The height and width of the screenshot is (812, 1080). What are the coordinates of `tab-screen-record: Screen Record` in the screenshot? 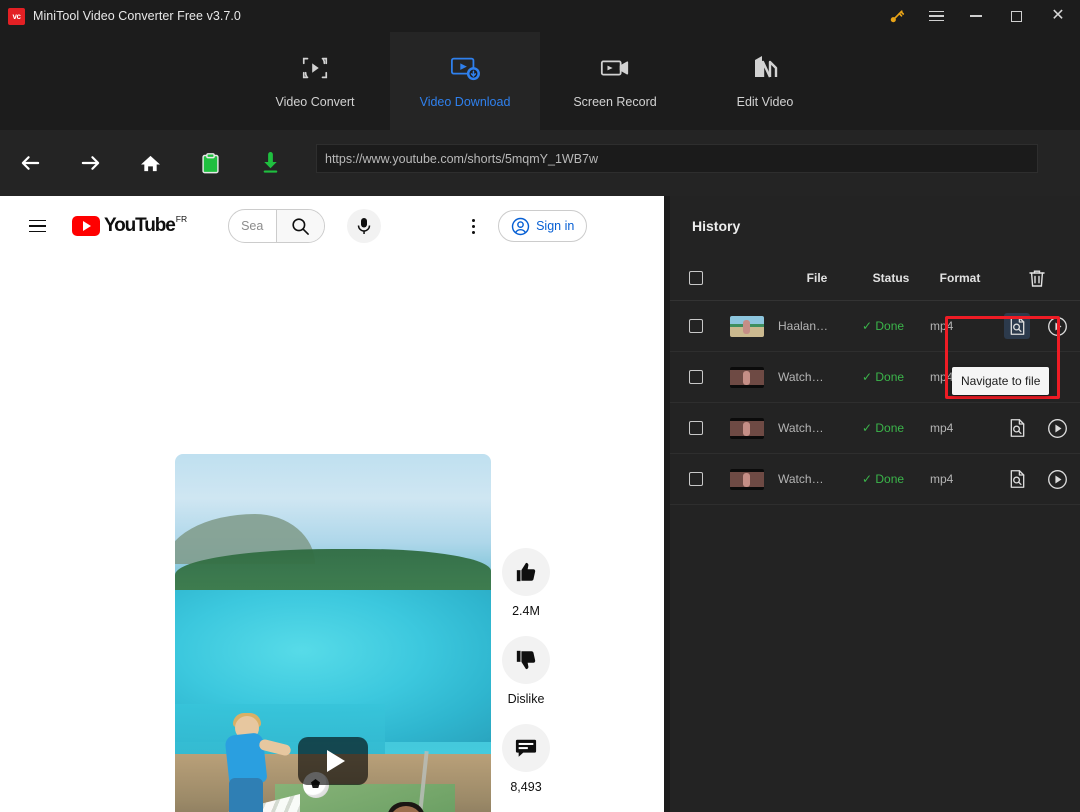 It's located at (615, 81).